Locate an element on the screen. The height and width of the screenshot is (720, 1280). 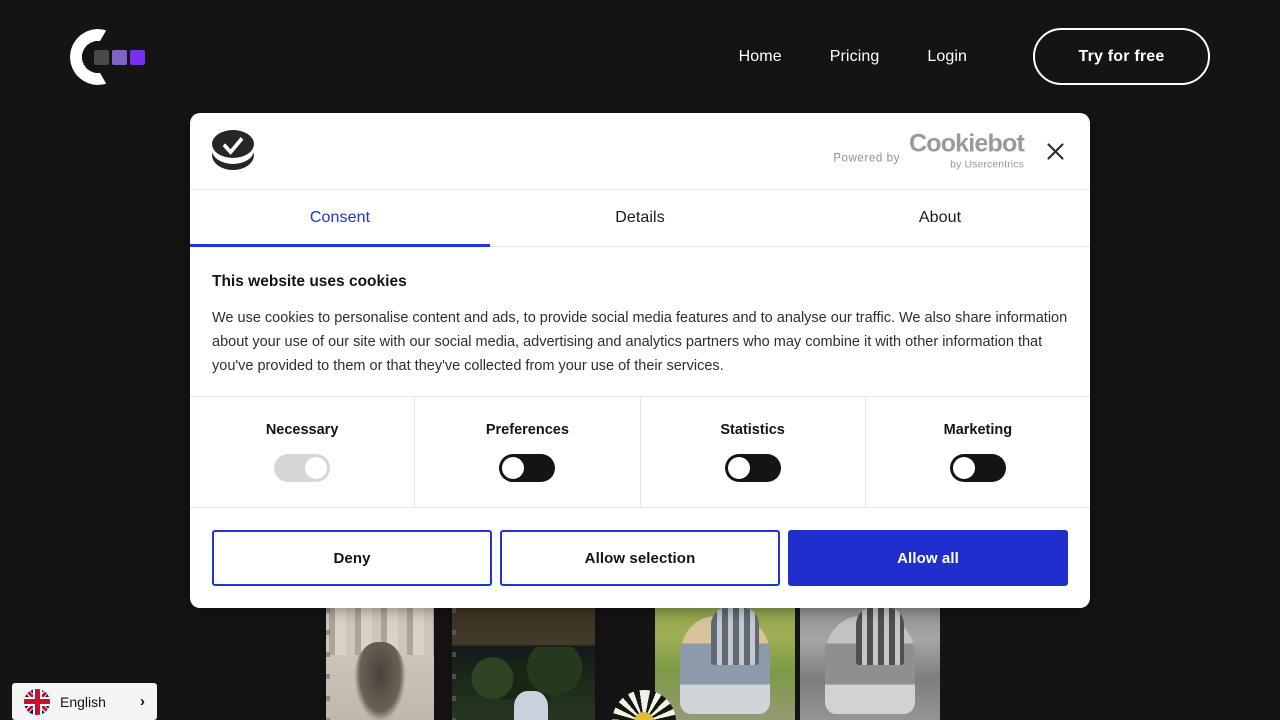
category-necessary: Necessary is located at coordinates (303, 452).